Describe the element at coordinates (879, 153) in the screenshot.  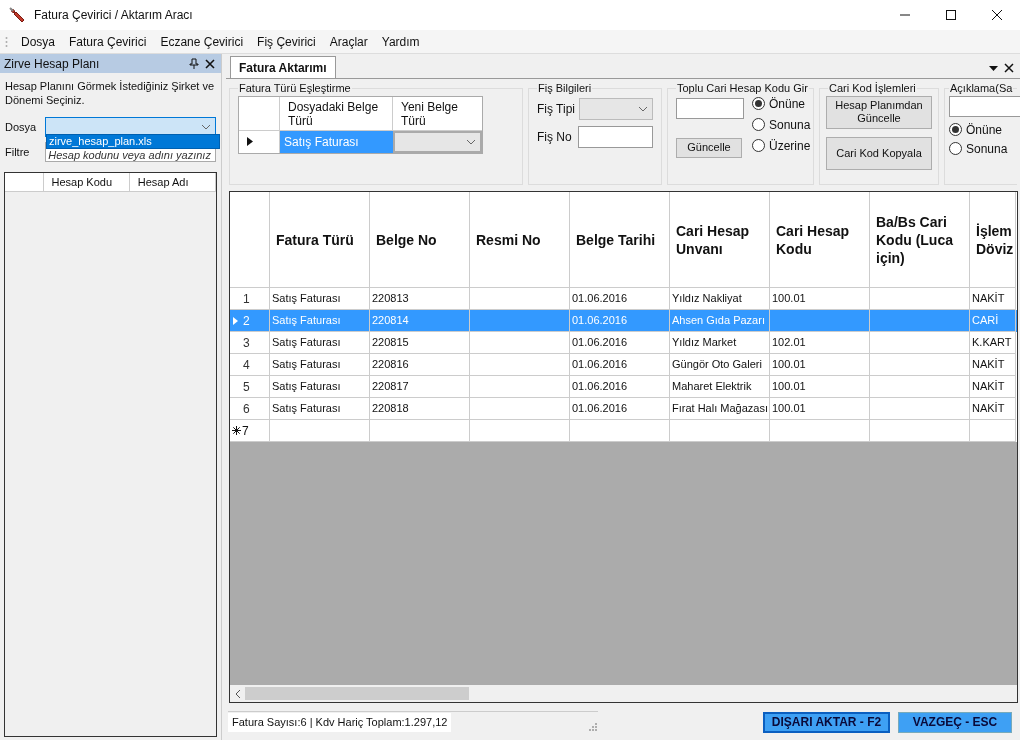
I see `action-button: Cari Kod Kopyala` at that location.